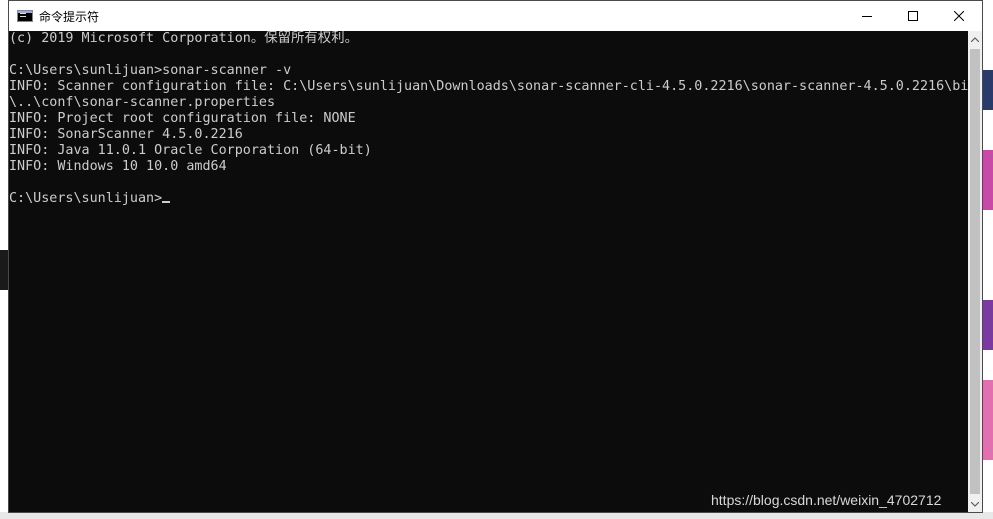 This screenshot has height=519, width=993. What do you see at coordinates (490, 199) in the screenshot?
I see `prompt-line: C:\Users\sunlijuan>` at bounding box center [490, 199].